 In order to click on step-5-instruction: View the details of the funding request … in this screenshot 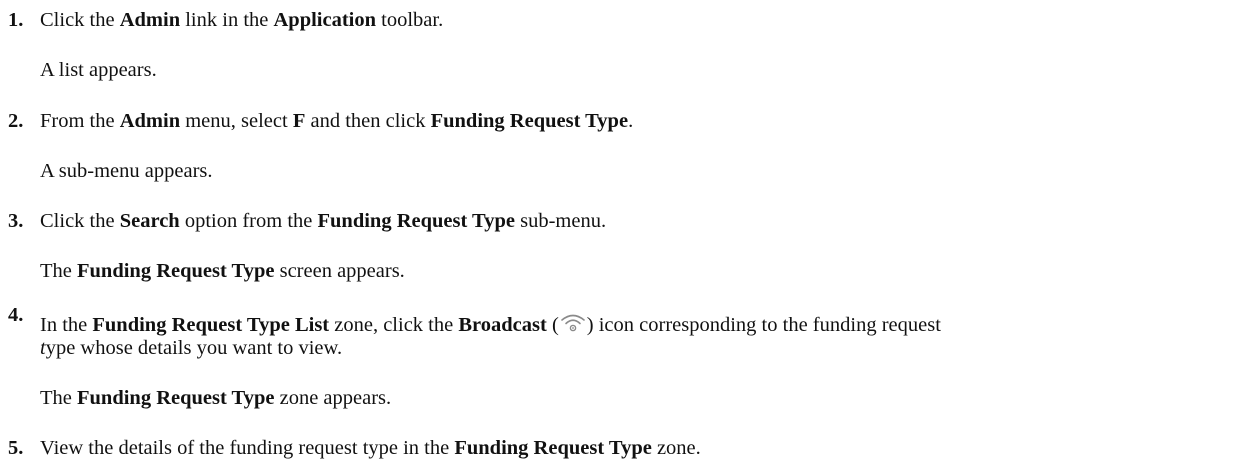, I will do `click(370, 448)`.